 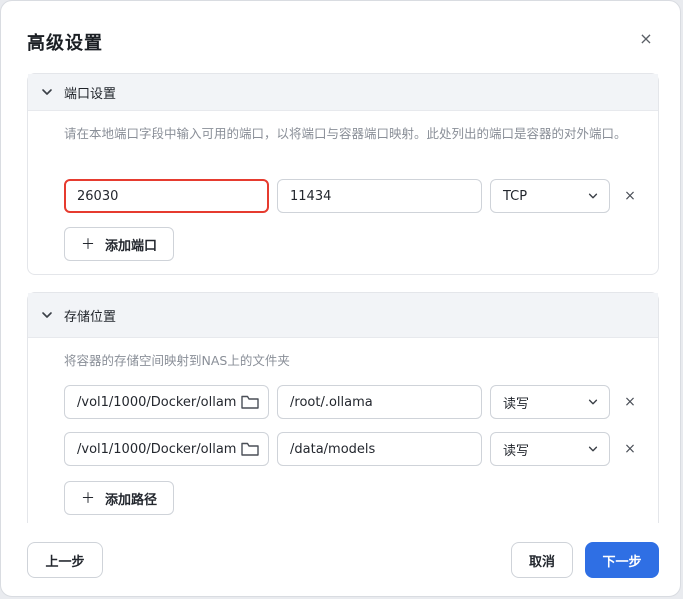 I want to click on port-settings-title: 端口设置, so click(x=90, y=94).